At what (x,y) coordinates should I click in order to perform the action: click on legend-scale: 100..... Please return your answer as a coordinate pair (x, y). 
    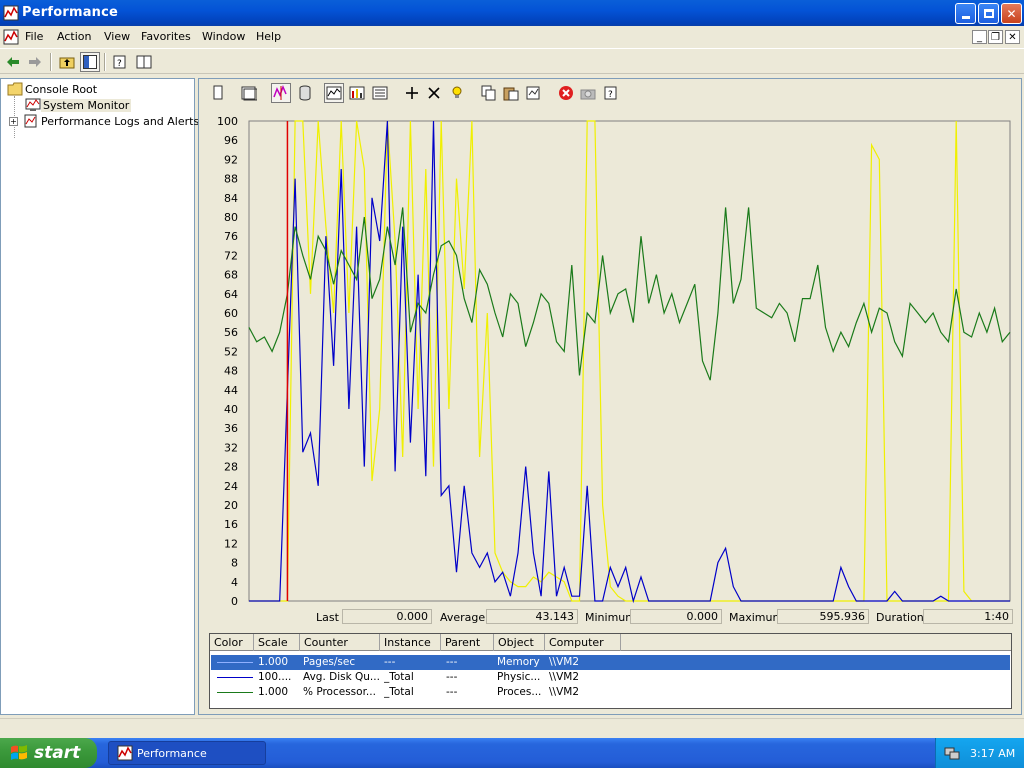
    Looking at the image, I should click on (275, 677).